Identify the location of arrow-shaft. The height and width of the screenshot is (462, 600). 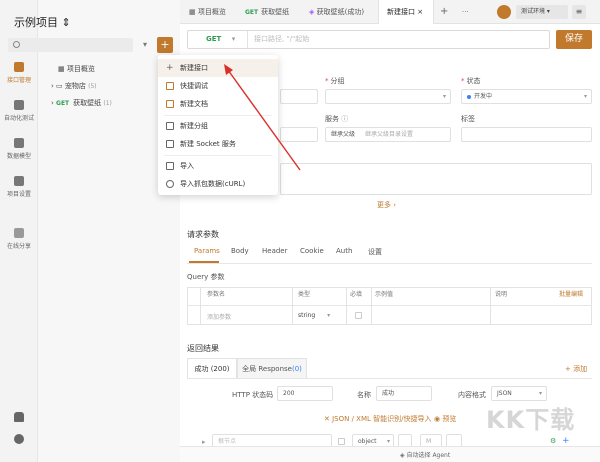
(264, 120).